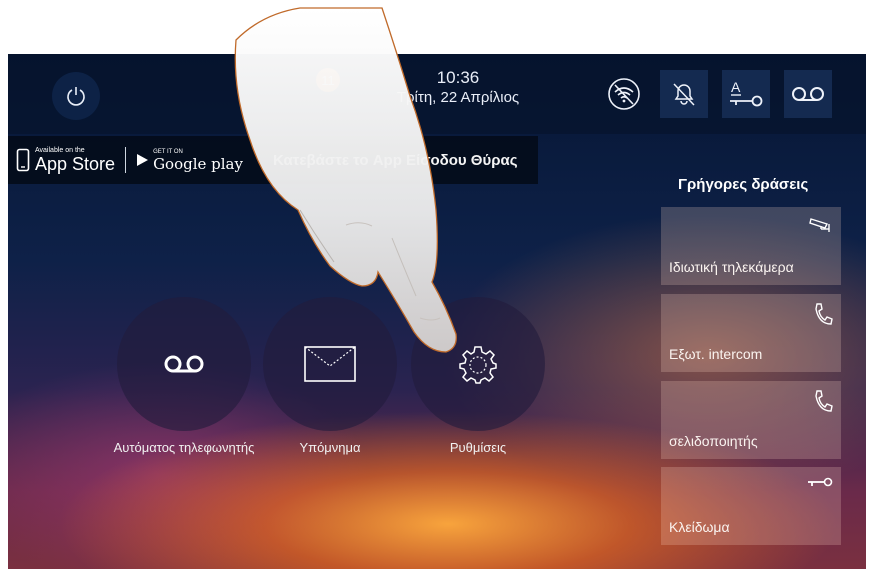 Image resolution: width=872 pixels, height=571 pixels. I want to click on quick-action-label: Ιδιωτική τηλεκάμερα, so click(731, 267).